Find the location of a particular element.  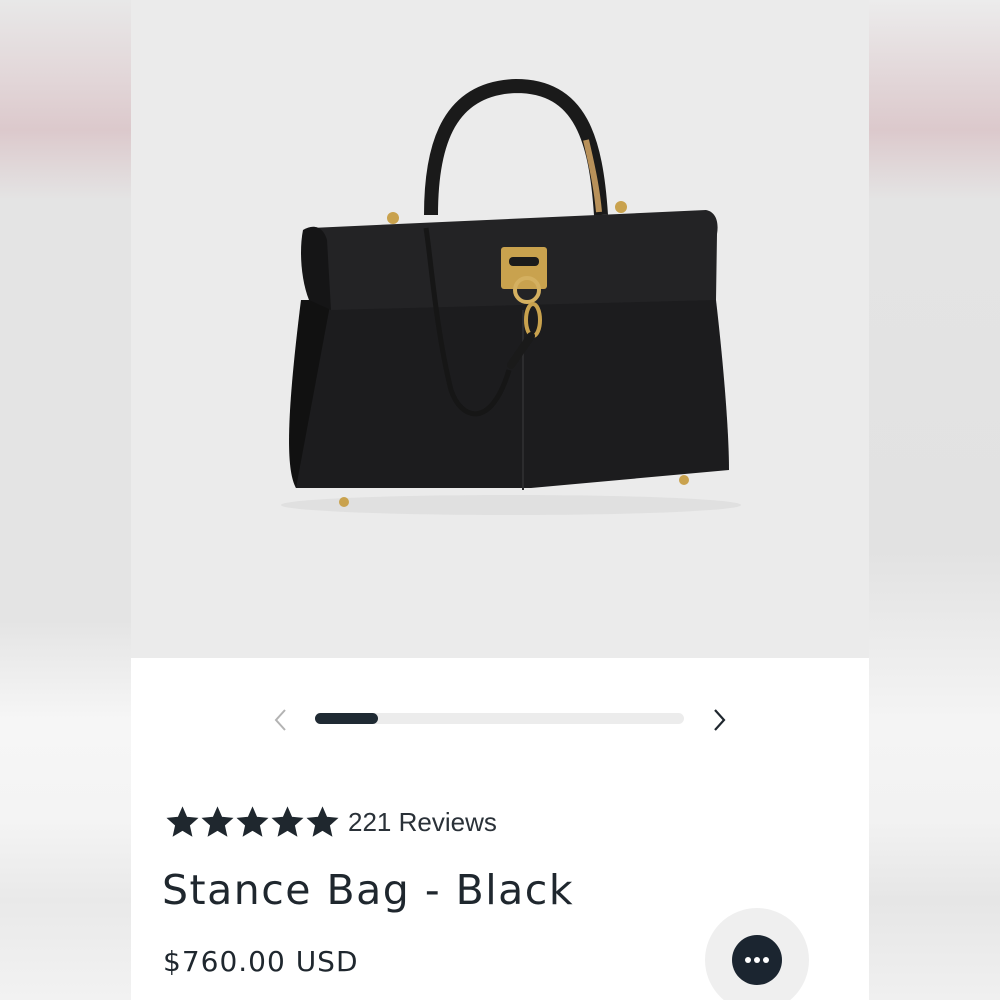

chat-button is located at coordinates (757, 954).